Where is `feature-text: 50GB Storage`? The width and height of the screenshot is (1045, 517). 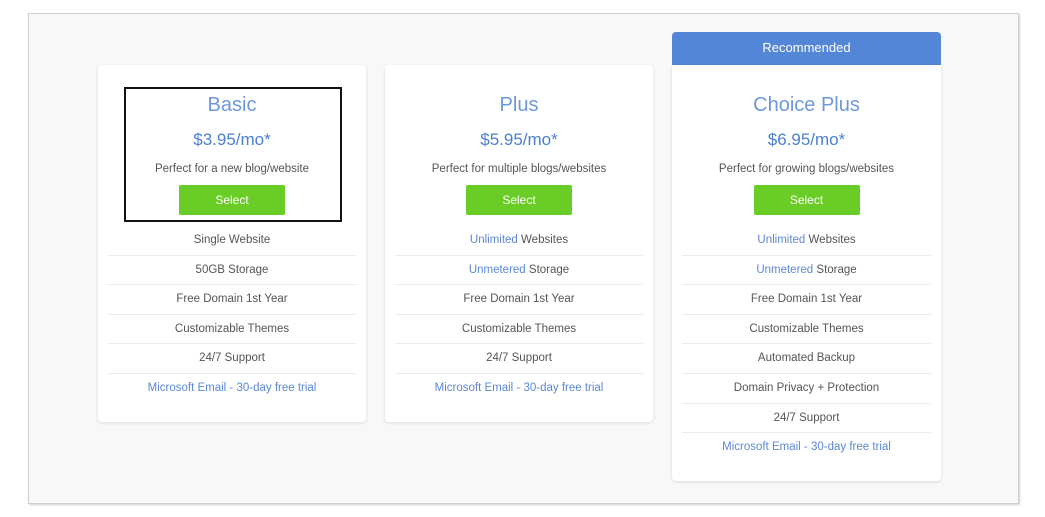
feature-text: 50GB Storage is located at coordinates (232, 269).